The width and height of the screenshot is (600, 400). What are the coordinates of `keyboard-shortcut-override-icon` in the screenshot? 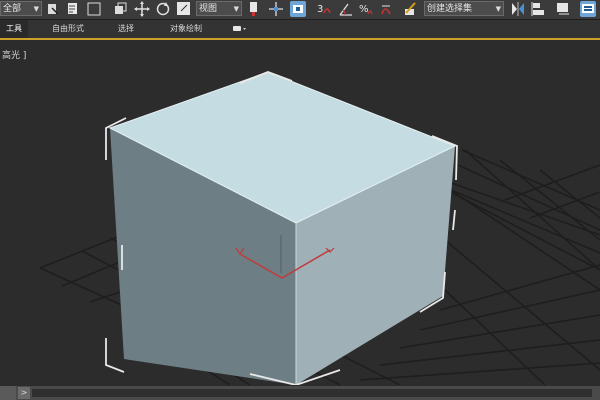 It's located at (298, 9).